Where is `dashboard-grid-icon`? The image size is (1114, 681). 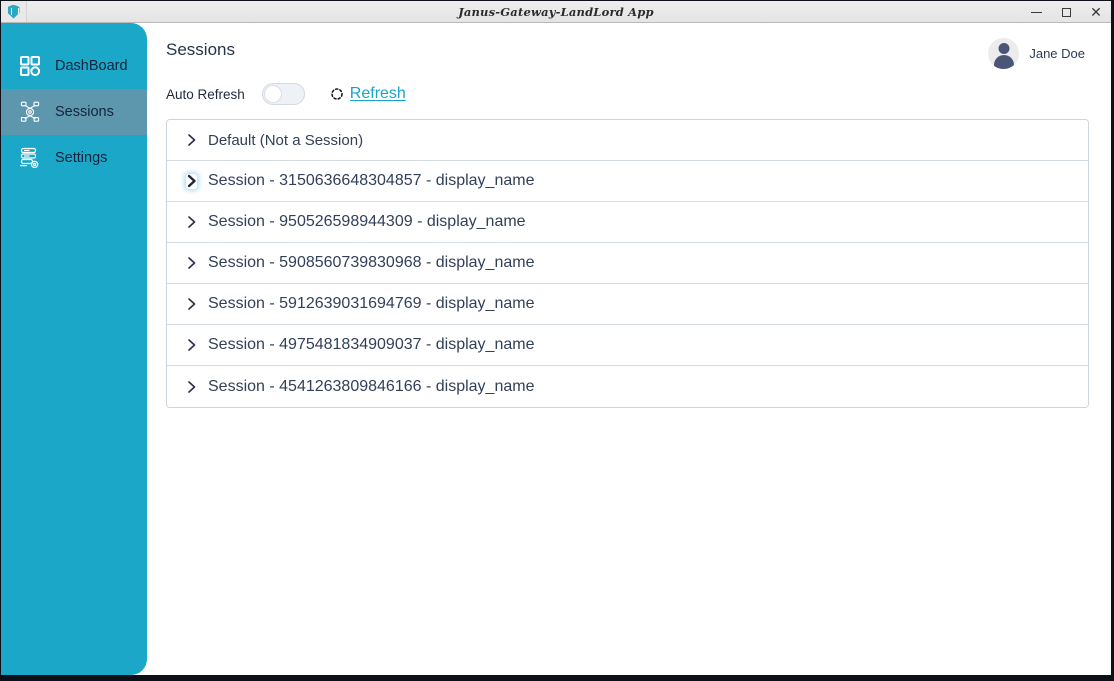 dashboard-grid-icon is located at coordinates (30, 66).